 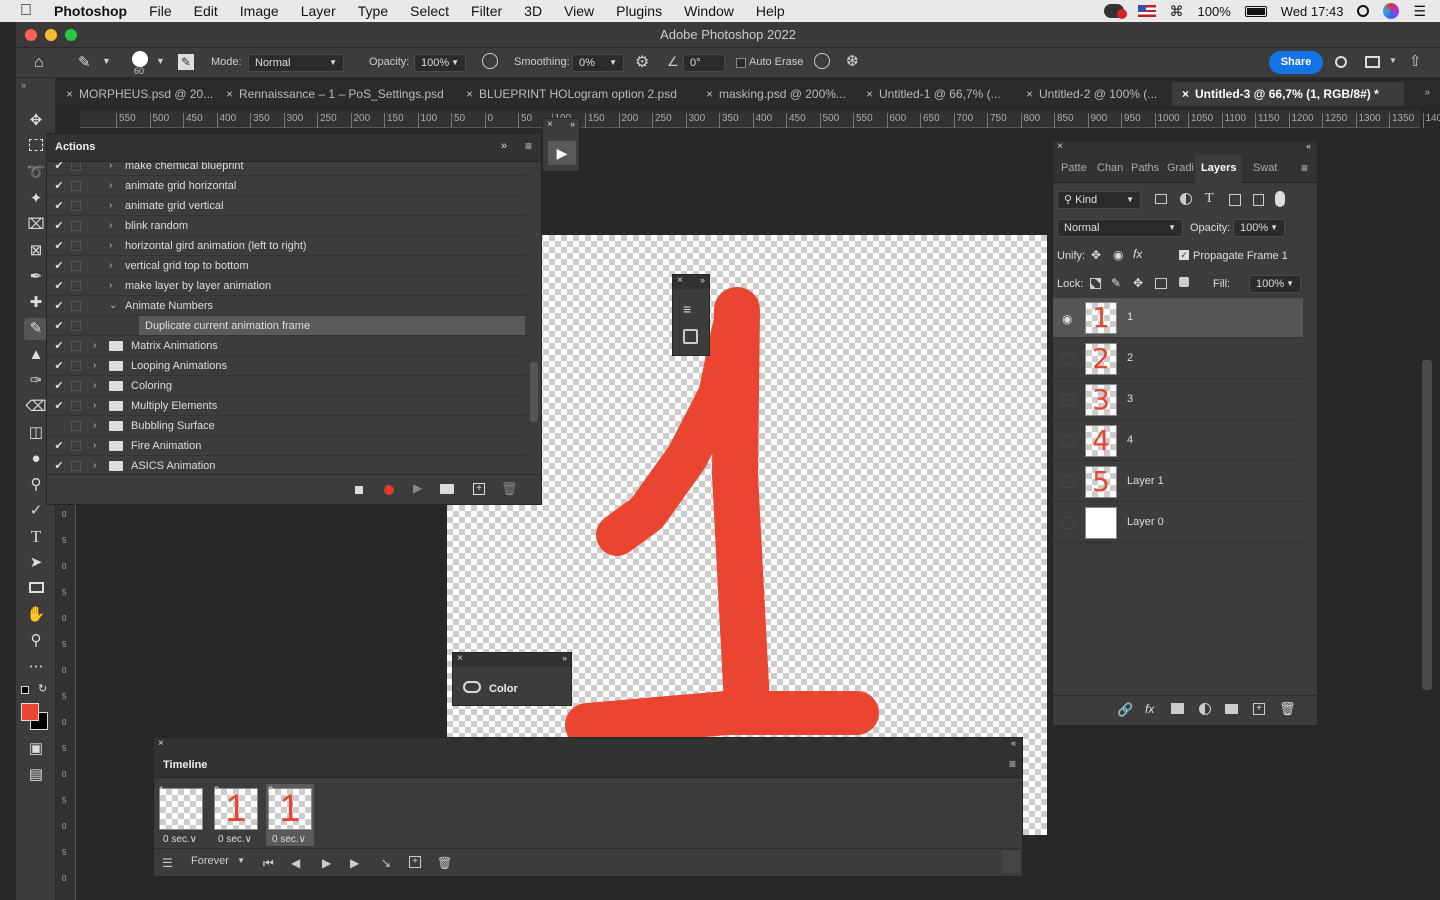 What do you see at coordinates (1099, 200) in the screenshot?
I see `layer-filter-kind-select: ⚲ Kind ▼` at bounding box center [1099, 200].